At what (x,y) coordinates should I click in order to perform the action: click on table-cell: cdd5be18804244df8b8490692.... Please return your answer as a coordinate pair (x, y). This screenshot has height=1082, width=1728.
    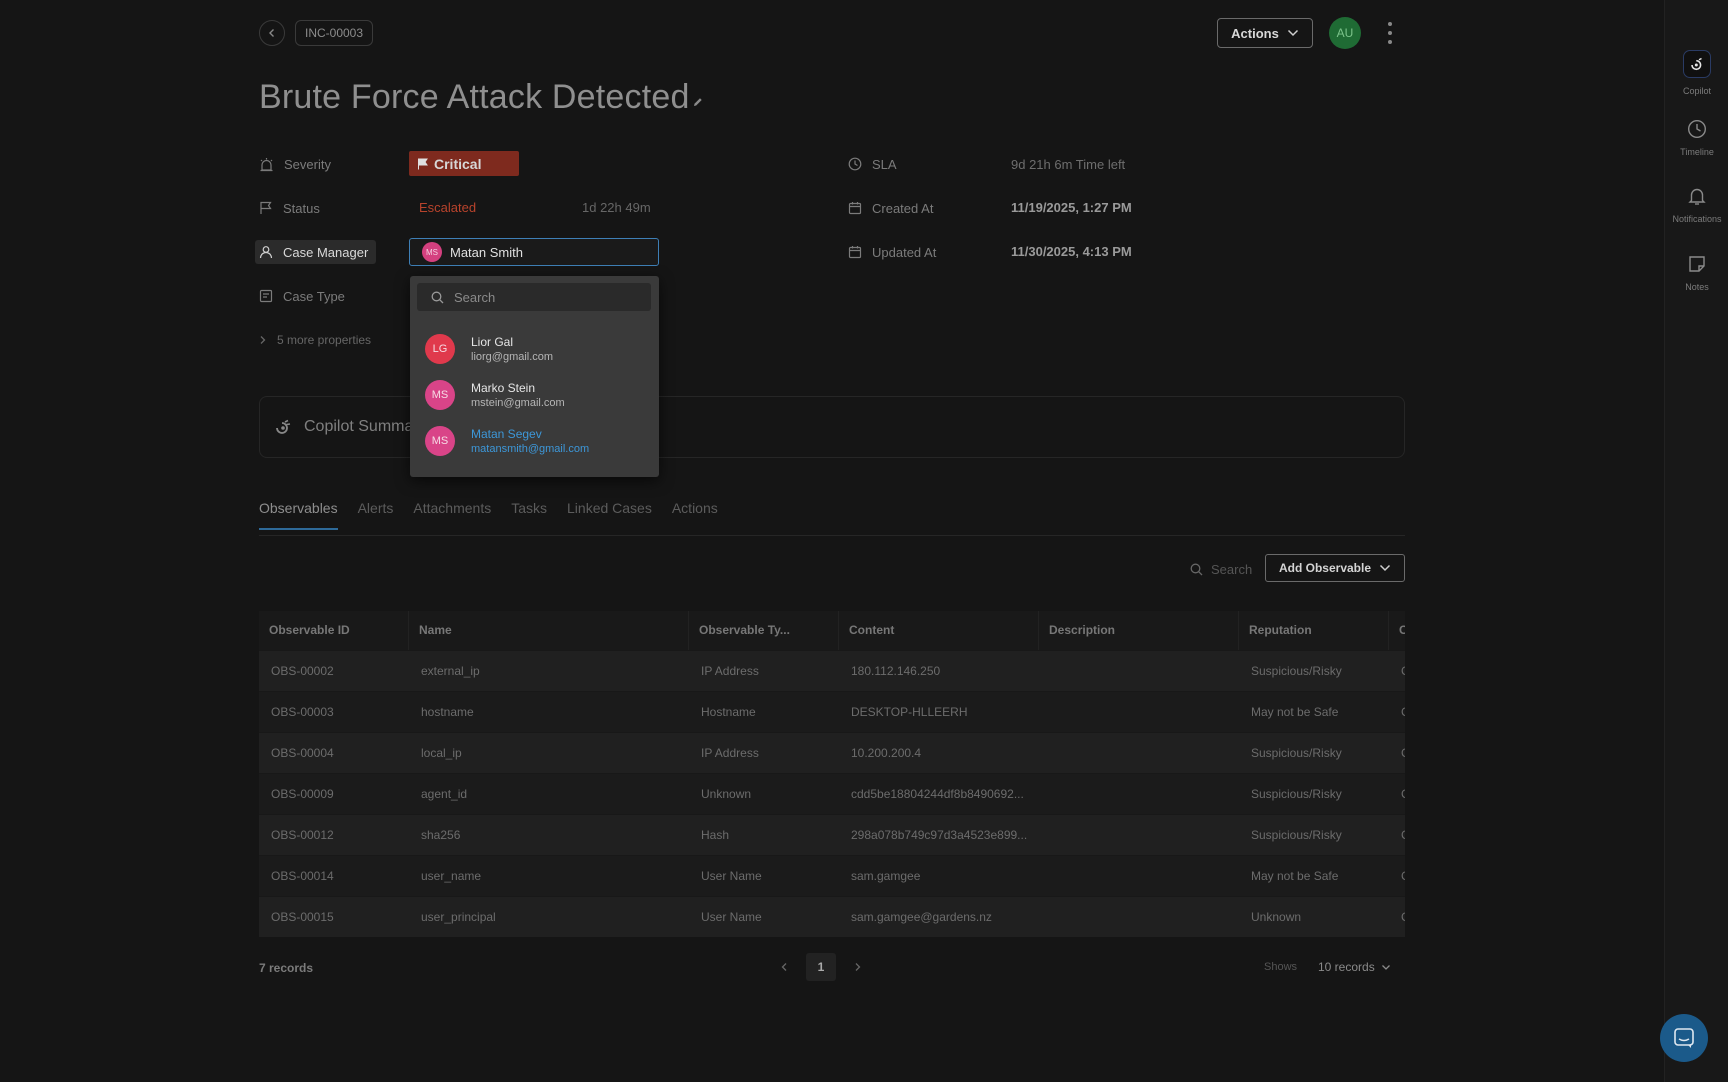
    Looking at the image, I should click on (937, 794).